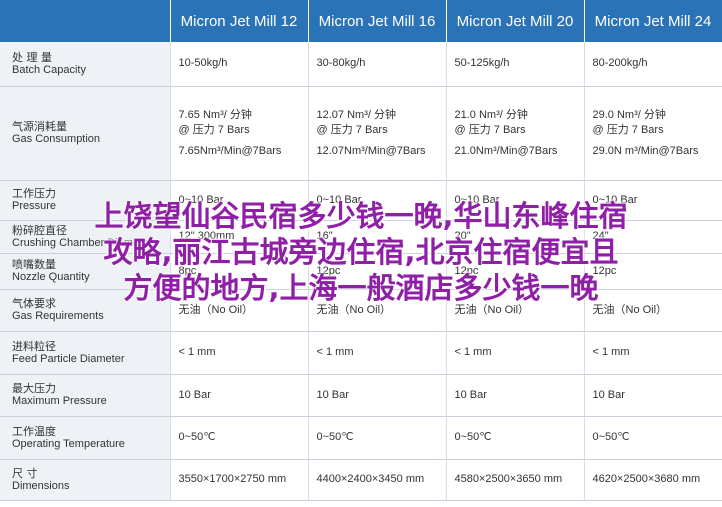  I want to click on spec-value-cell: 4400×2400×3450 mm, so click(377, 480).